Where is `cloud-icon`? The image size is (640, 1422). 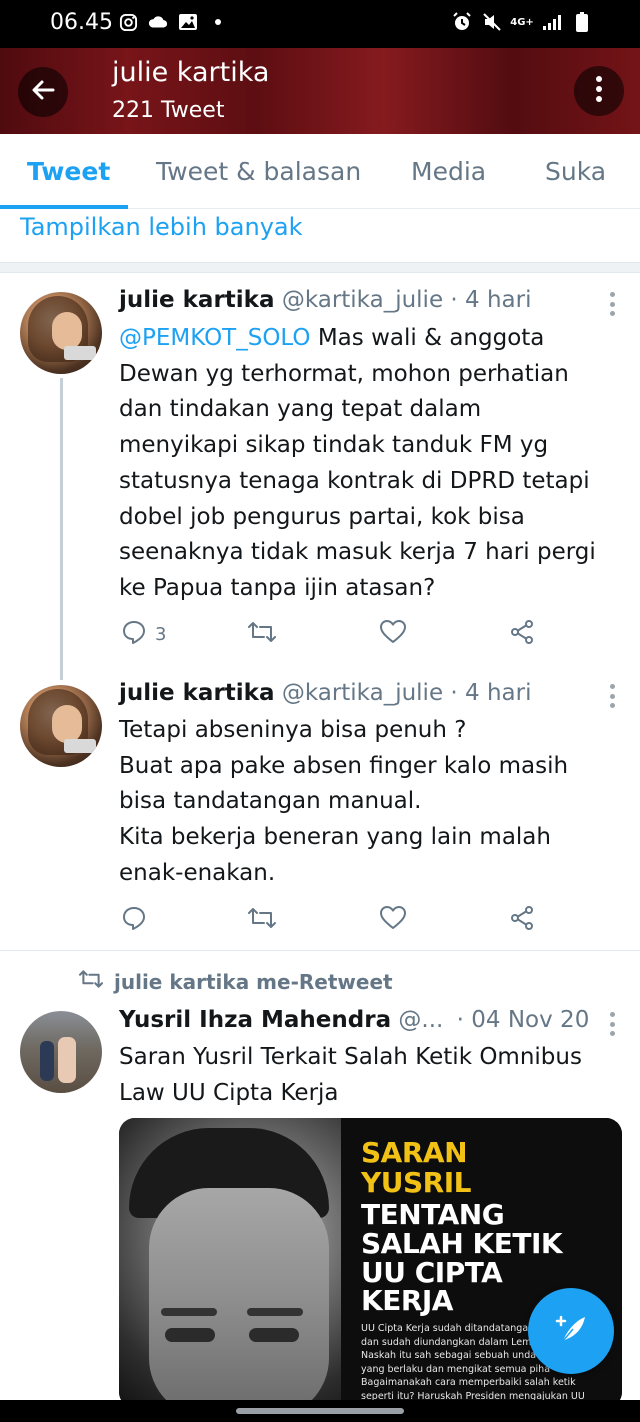 cloud-icon is located at coordinates (158, 22).